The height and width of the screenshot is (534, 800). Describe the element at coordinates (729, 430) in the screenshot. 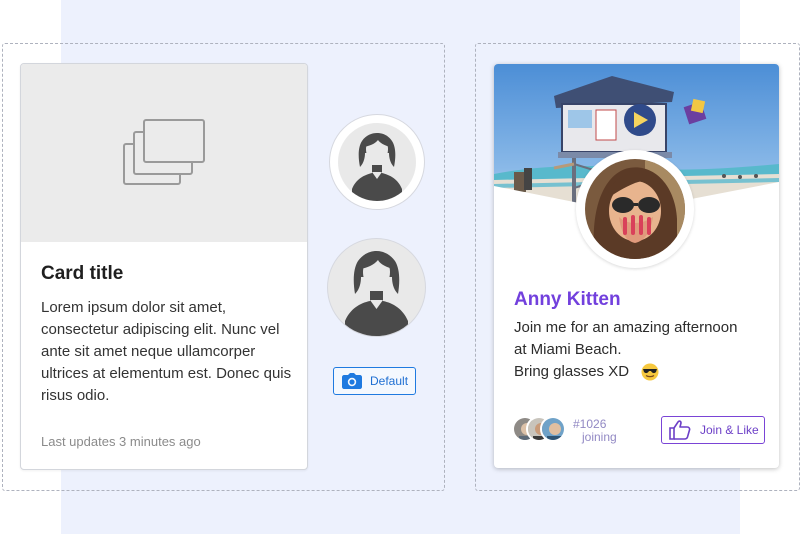

I see `join-like-label: Join & Like` at that location.